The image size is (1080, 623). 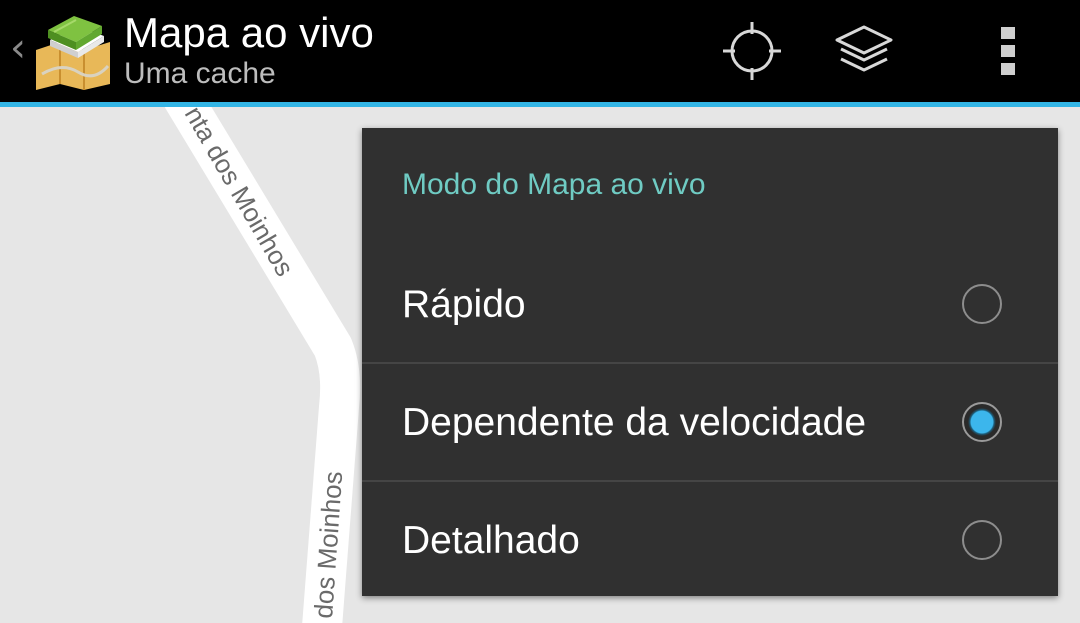 I want to click on map-layers-button, so click(x=864, y=51).